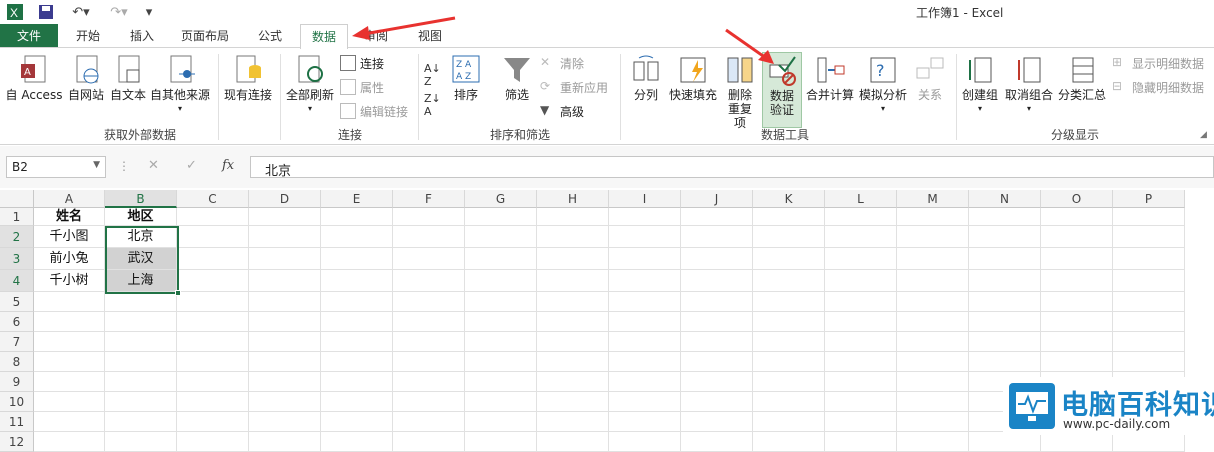 Image resolution: width=1214 pixels, height=452 pixels. I want to click on cell-G9, so click(501, 382).